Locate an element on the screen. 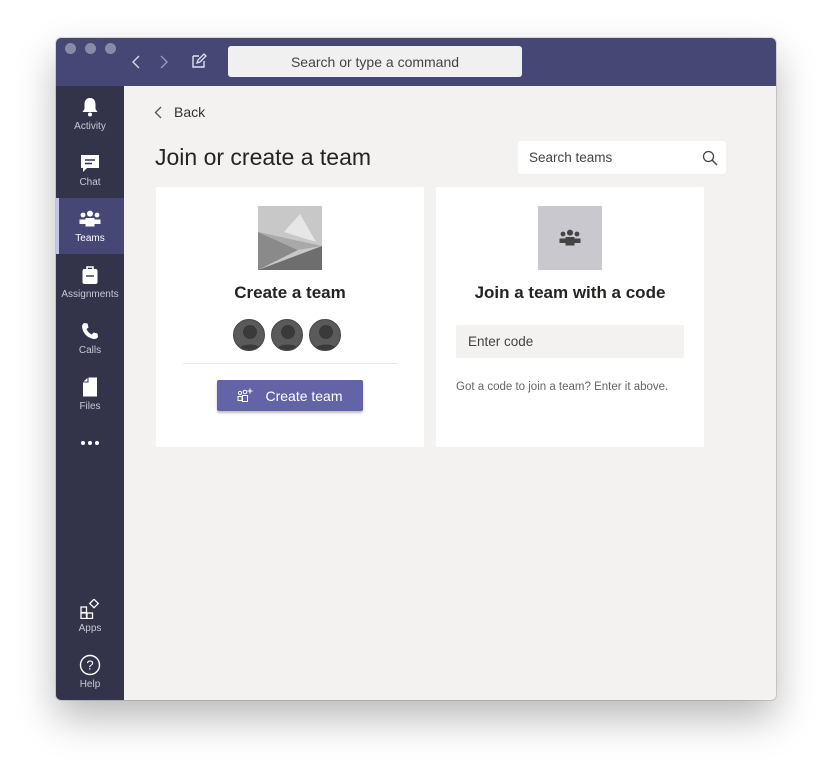 The width and height of the screenshot is (832, 774). rail-item-teams: Teams is located at coordinates (90, 226).